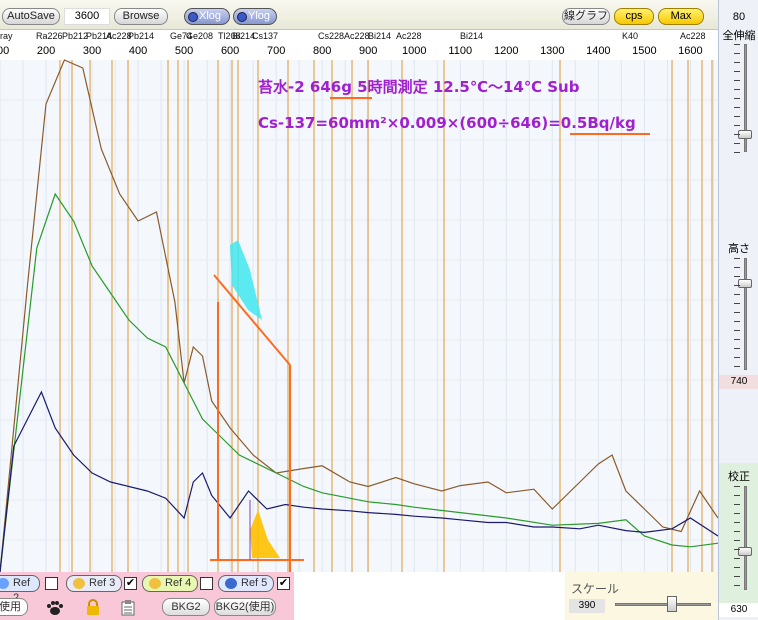 Image resolution: width=758 pixels, height=620 pixels. Describe the element at coordinates (595, 589) in the screenshot. I see `scale-label: スケール` at that location.